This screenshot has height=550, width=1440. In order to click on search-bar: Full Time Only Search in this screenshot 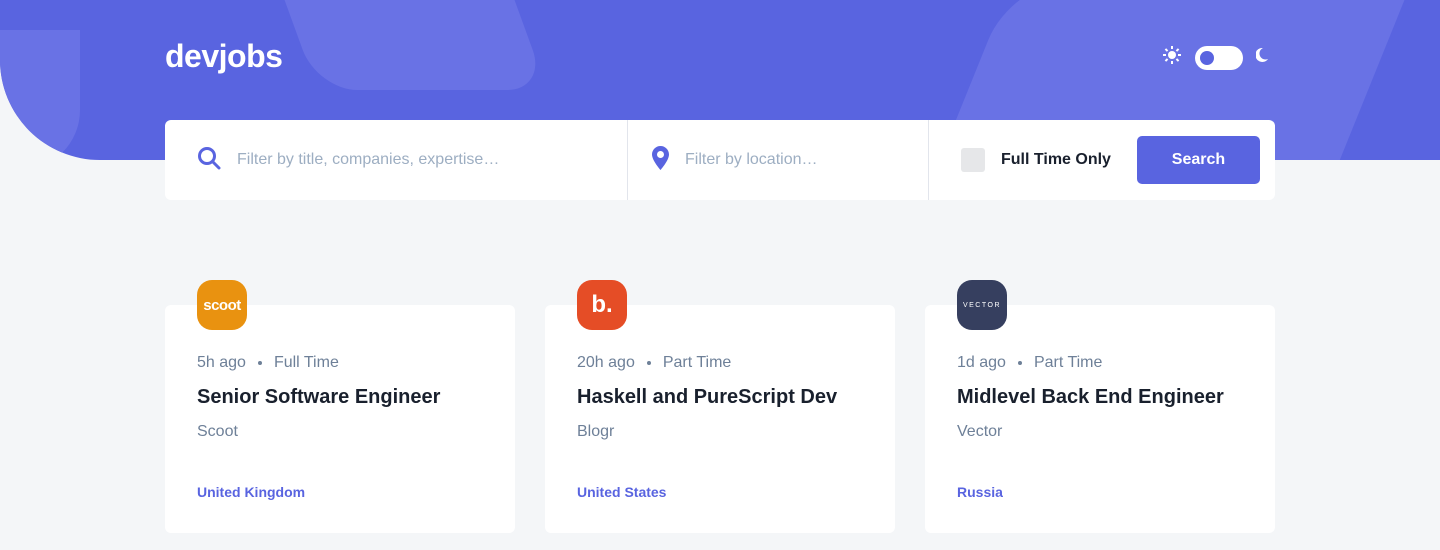, I will do `click(720, 160)`.